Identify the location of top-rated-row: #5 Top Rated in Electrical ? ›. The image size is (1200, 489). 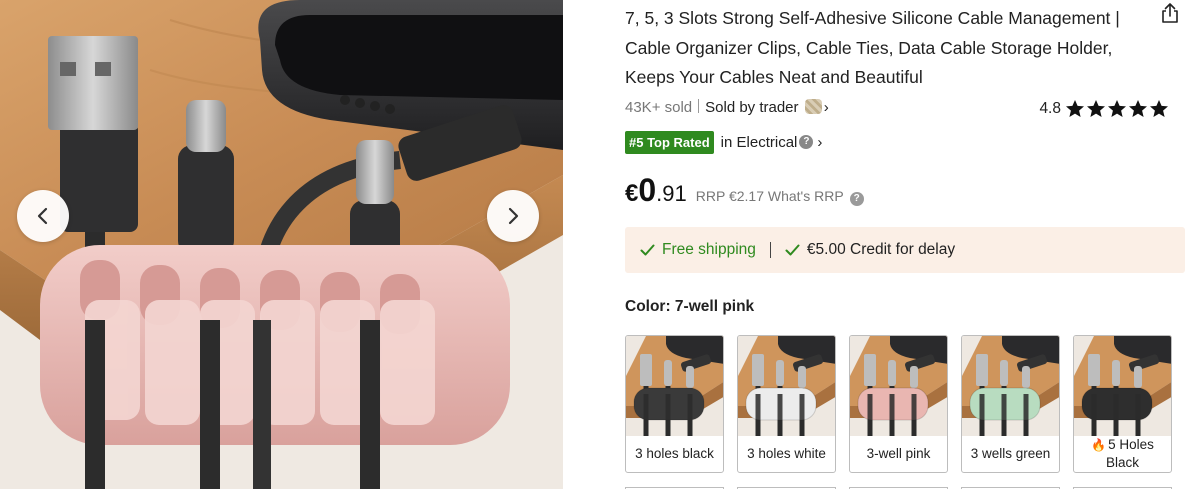
(723, 142).